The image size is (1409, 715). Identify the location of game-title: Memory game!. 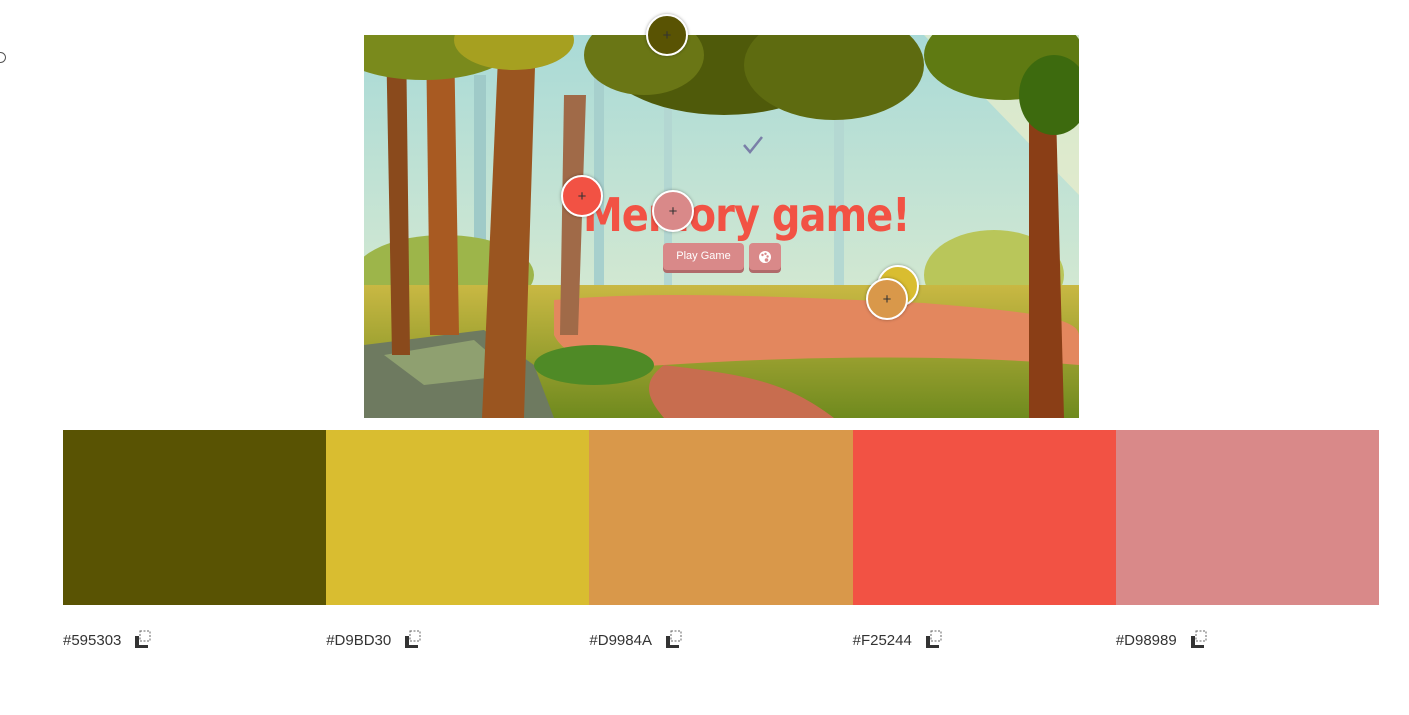
(746, 216).